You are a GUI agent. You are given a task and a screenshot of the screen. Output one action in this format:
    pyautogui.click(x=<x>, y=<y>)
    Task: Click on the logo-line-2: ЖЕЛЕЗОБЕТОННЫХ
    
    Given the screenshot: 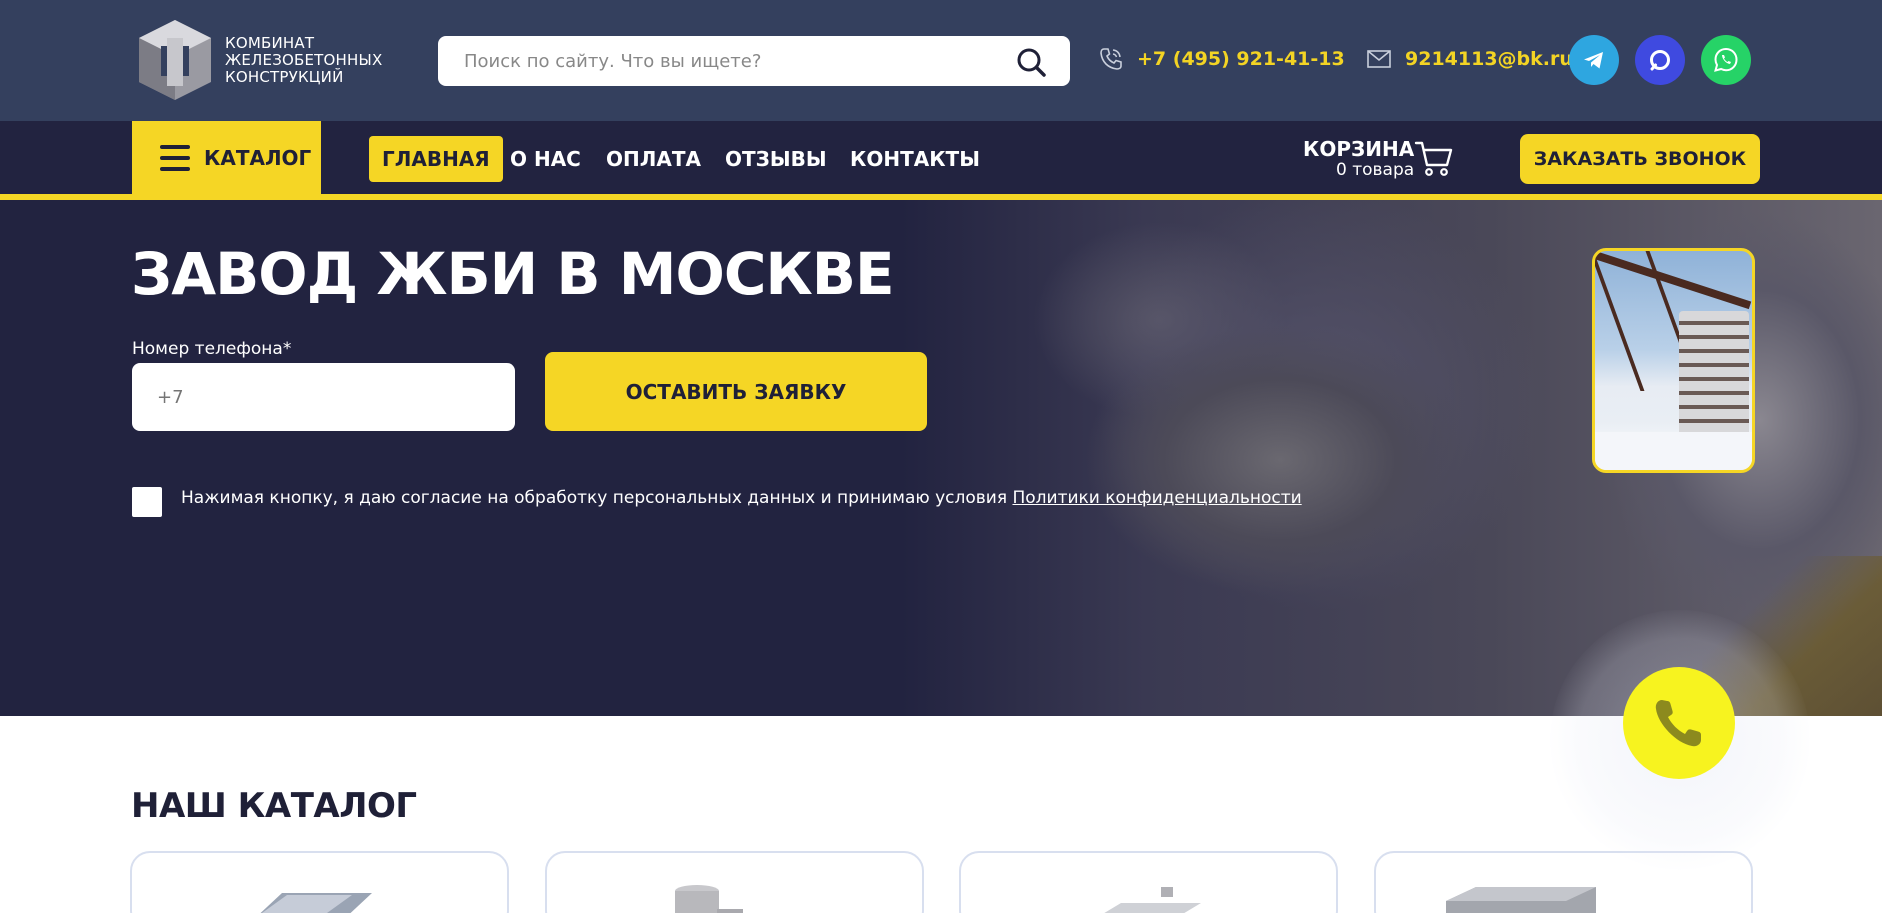 What is the action you would take?
    pyautogui.click(x=304, y=59)
    